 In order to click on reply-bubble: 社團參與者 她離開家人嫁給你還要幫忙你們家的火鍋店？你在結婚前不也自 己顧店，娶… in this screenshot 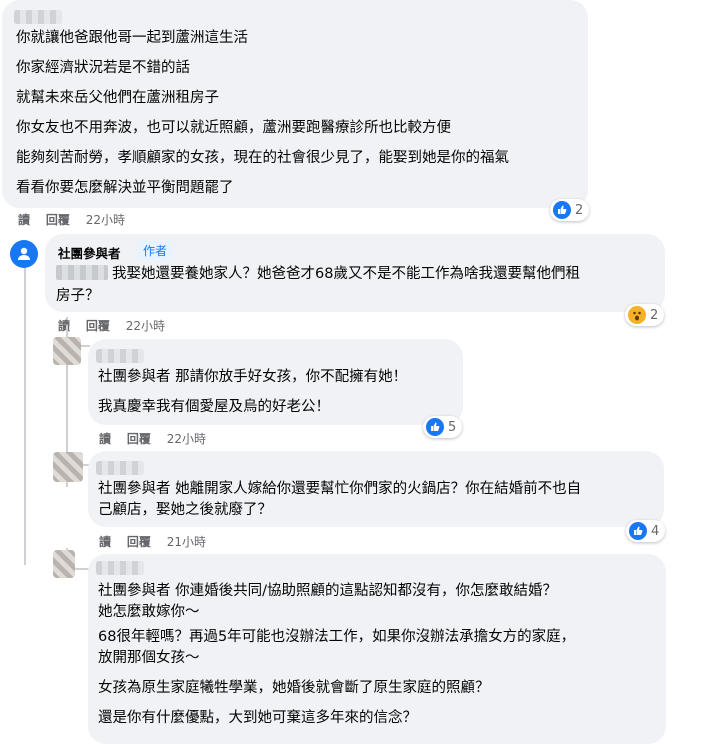, I will do `click(376, 489)`.